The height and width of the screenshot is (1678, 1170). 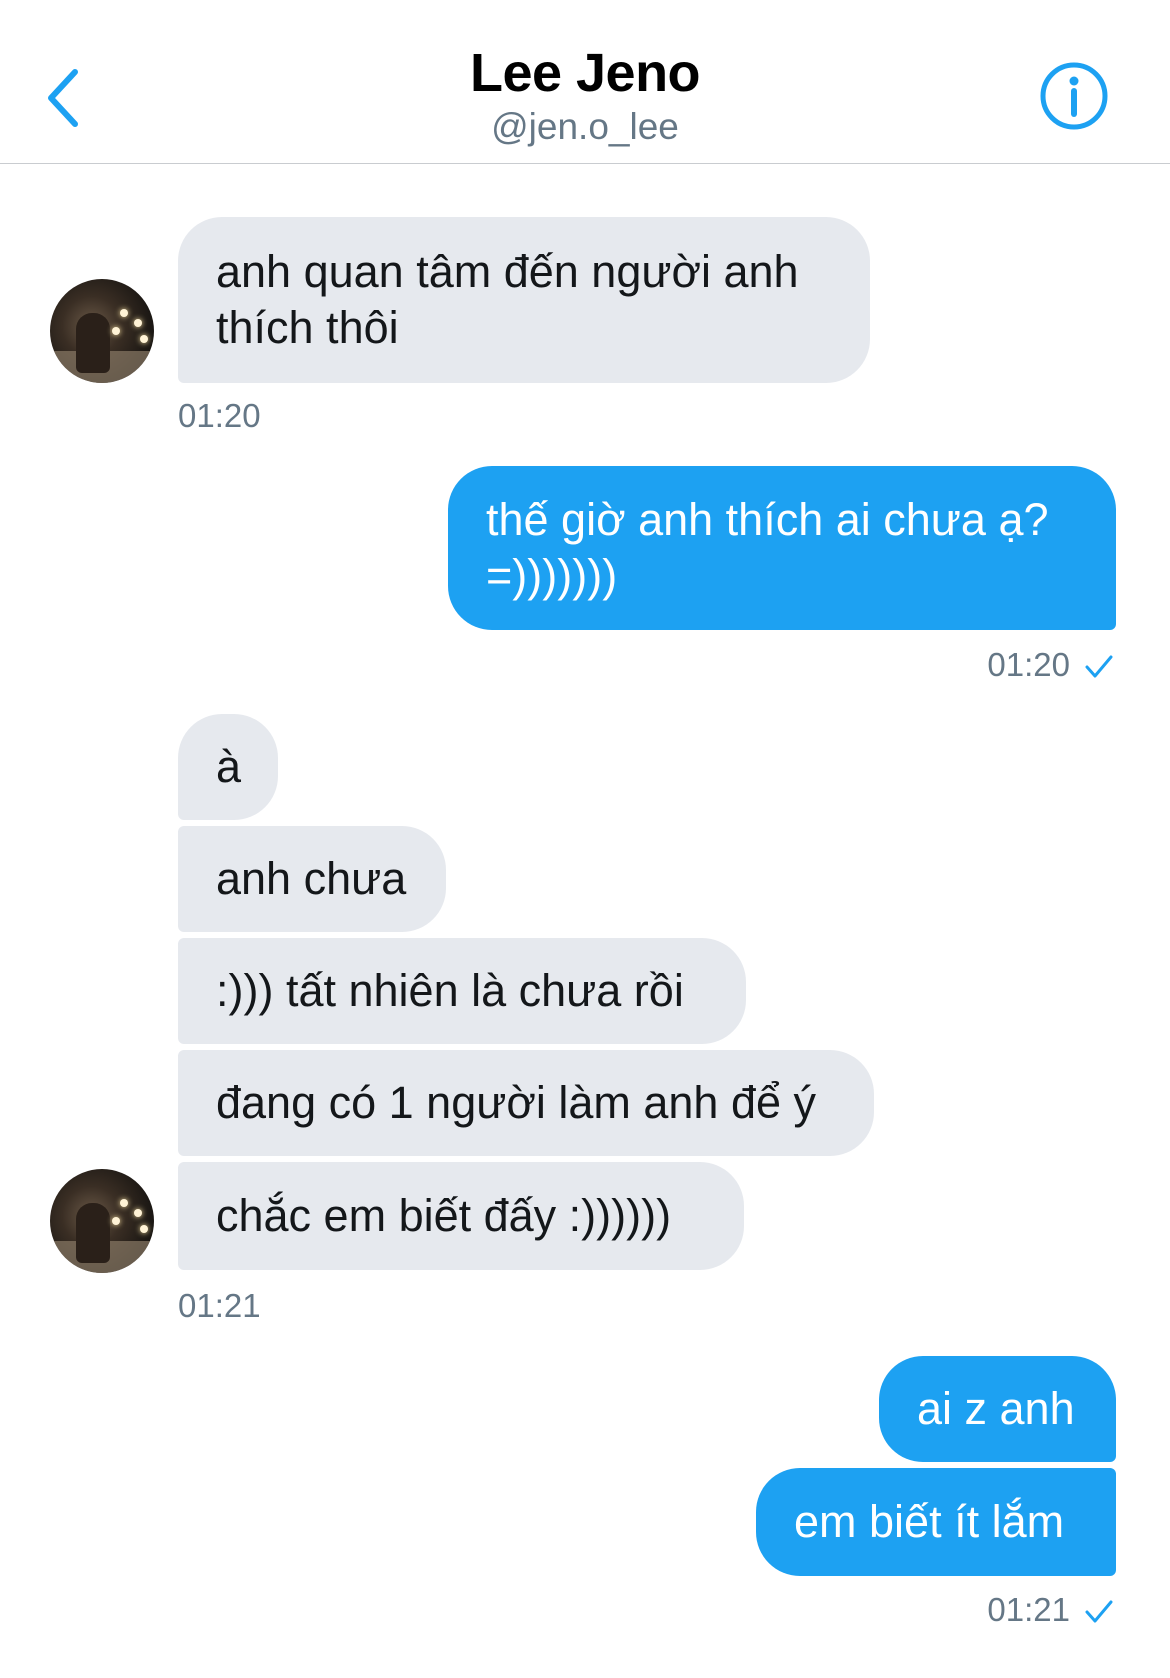 I want to click on message-bubble-incoming: :))) tất nhiên là chưa rồi, so click(x=462, y=991).